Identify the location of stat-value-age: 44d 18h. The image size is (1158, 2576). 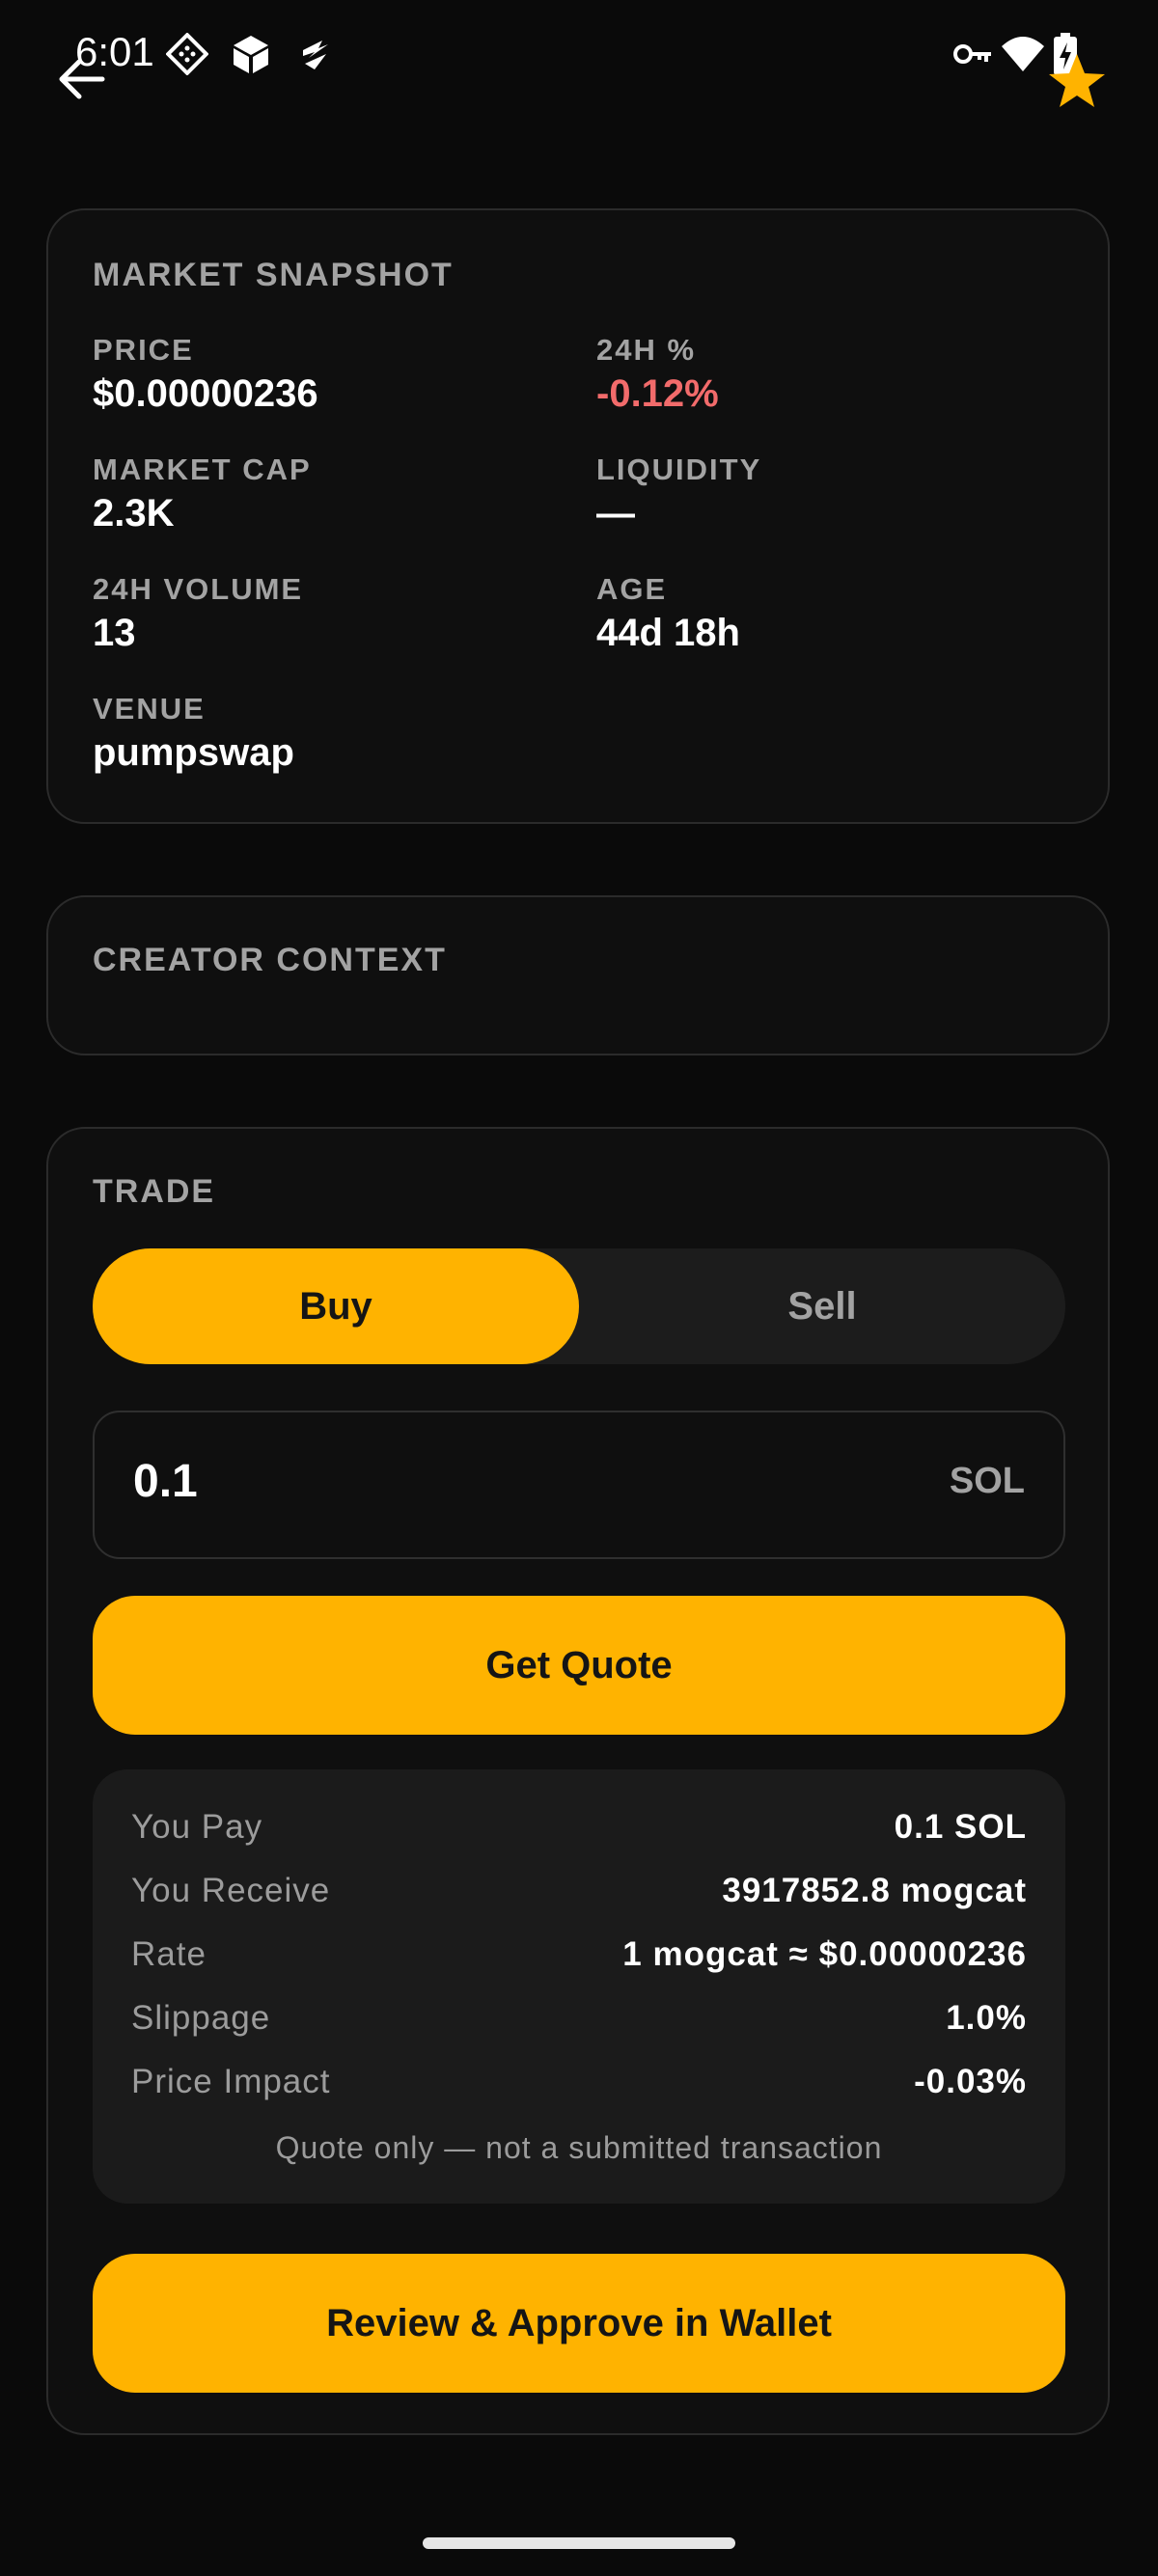
(668, 633).